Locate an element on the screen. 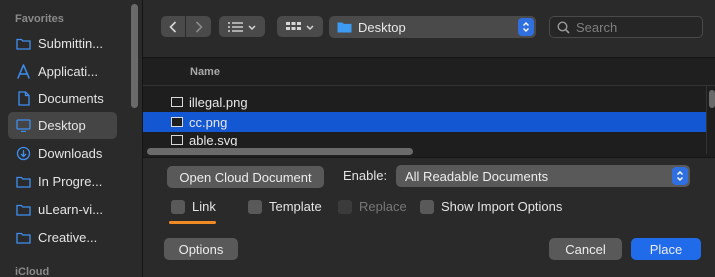  grid-view-icon is located at coordinates (300, 25).